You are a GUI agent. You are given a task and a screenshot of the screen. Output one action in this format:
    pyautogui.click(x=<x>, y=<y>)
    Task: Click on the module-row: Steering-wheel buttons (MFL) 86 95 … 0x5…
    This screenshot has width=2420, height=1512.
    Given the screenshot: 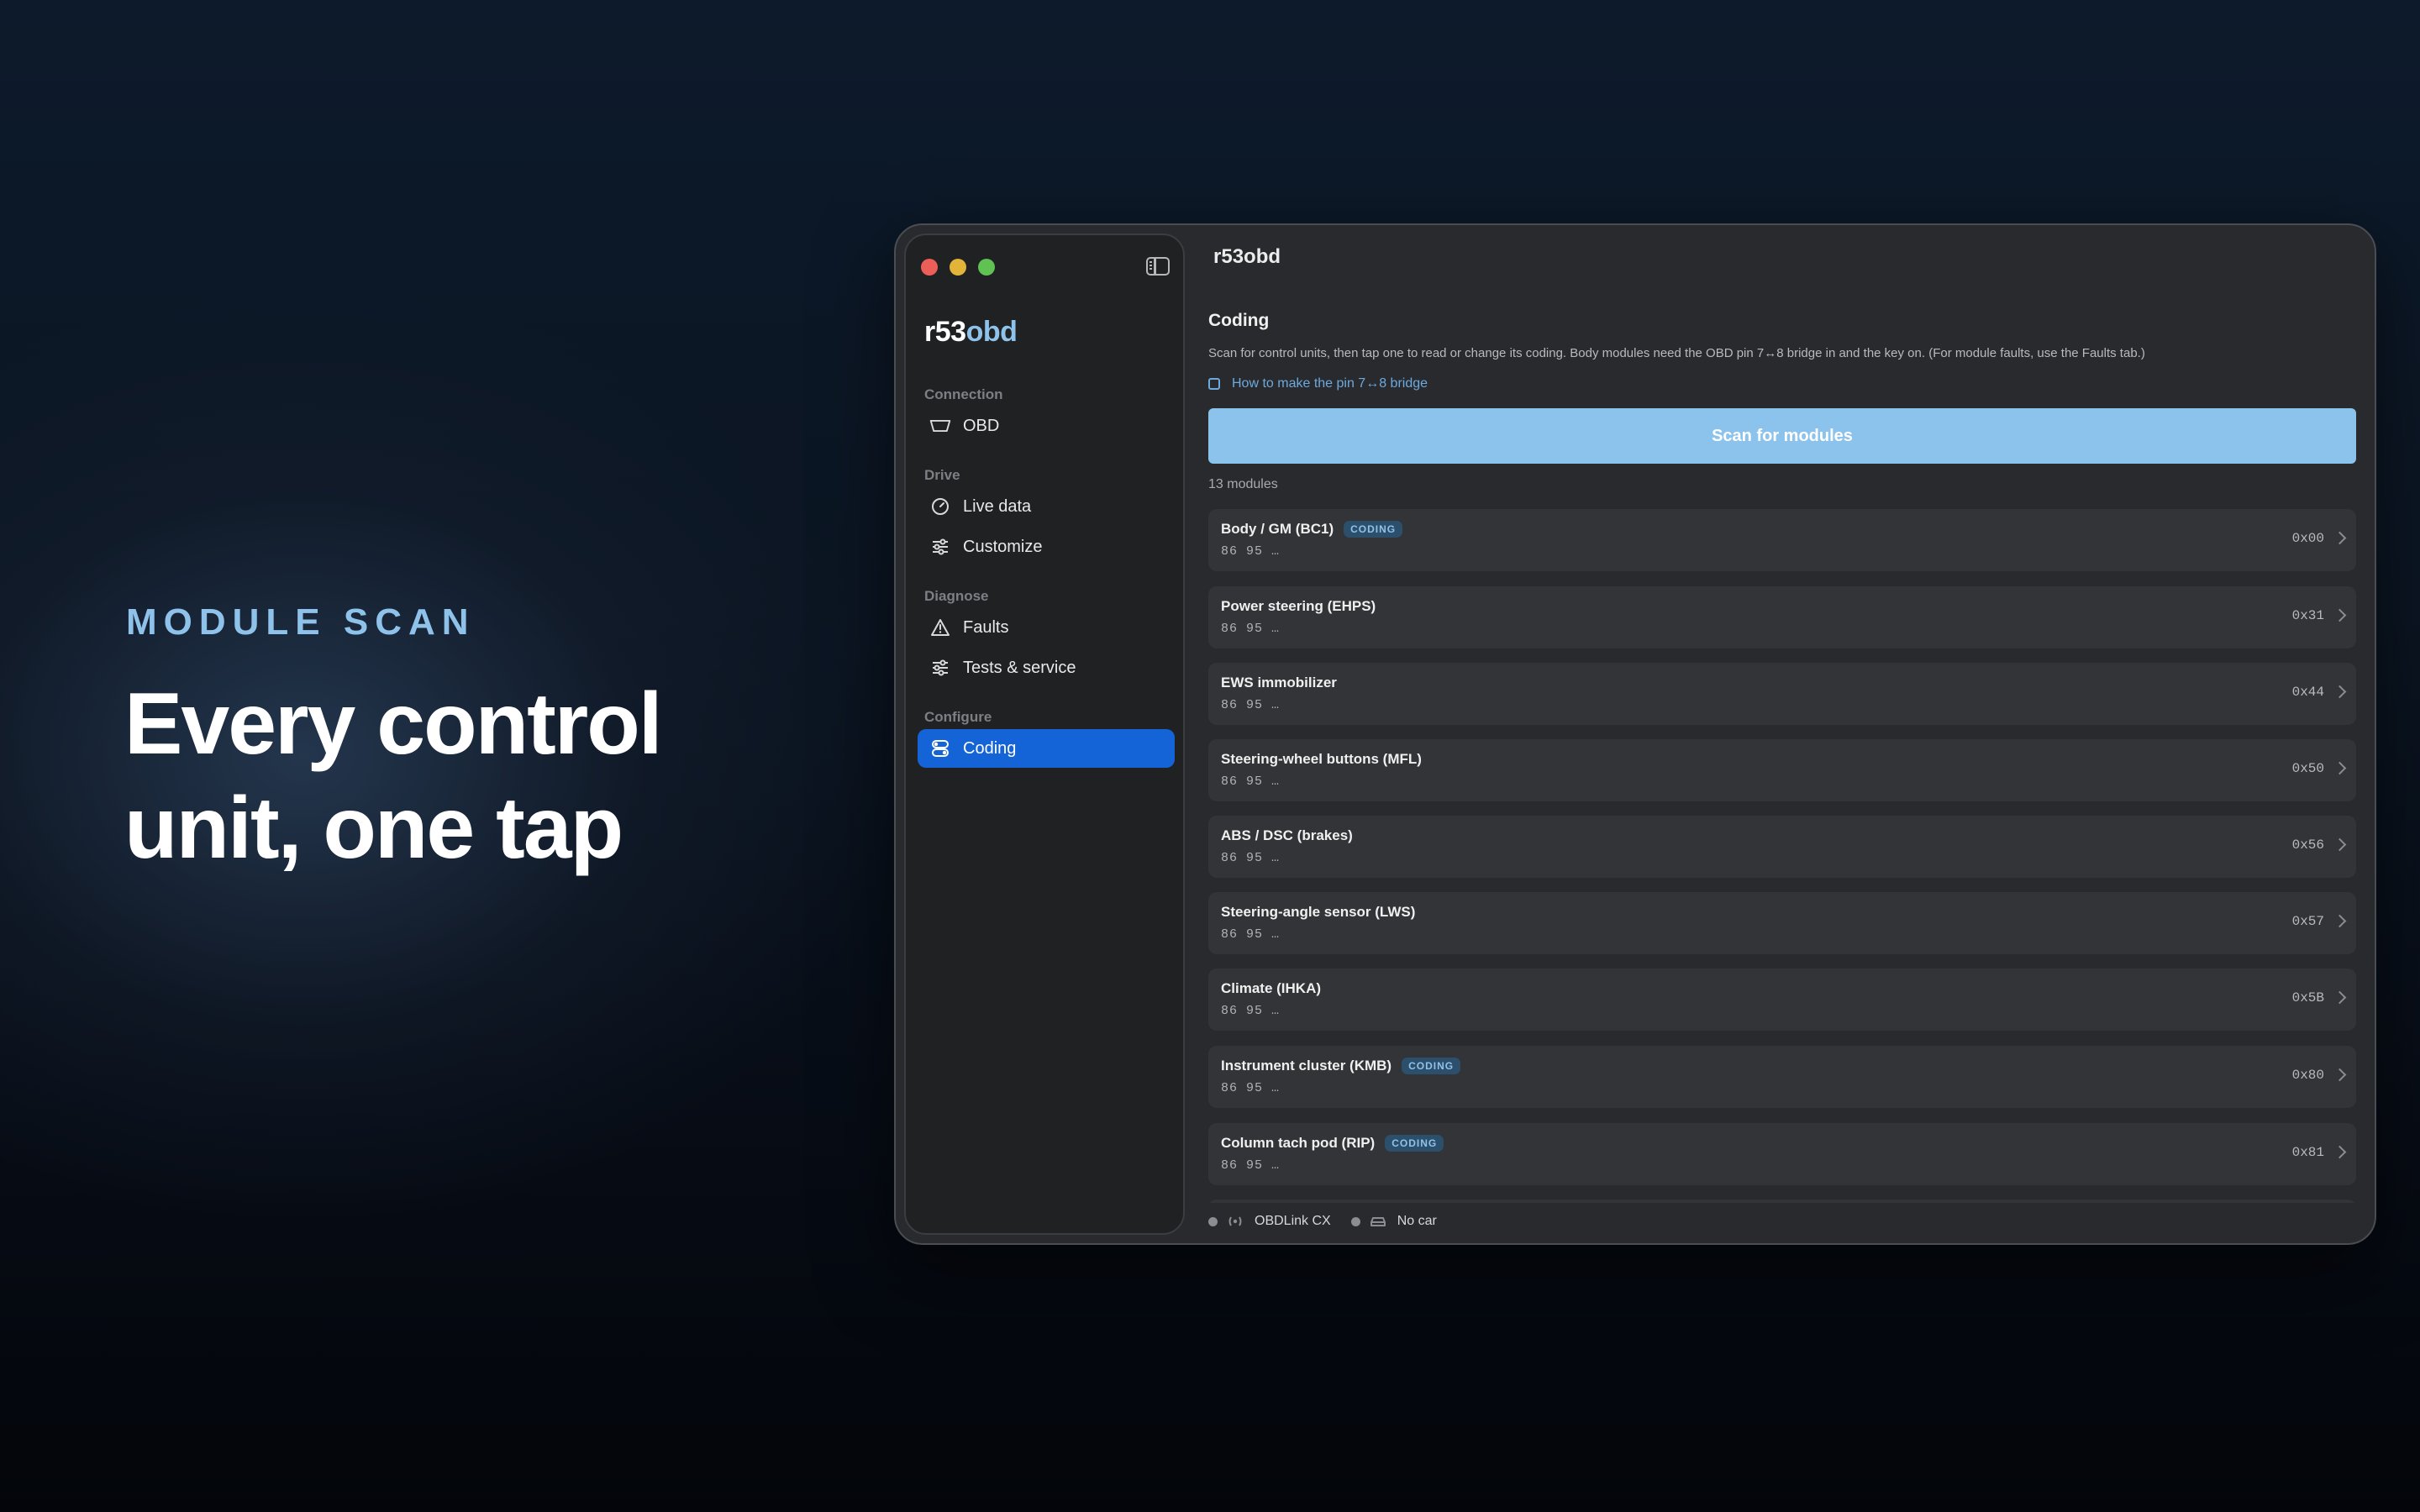 What is the action you would take?
    pyautogui.click(x=1782, y=770)
    